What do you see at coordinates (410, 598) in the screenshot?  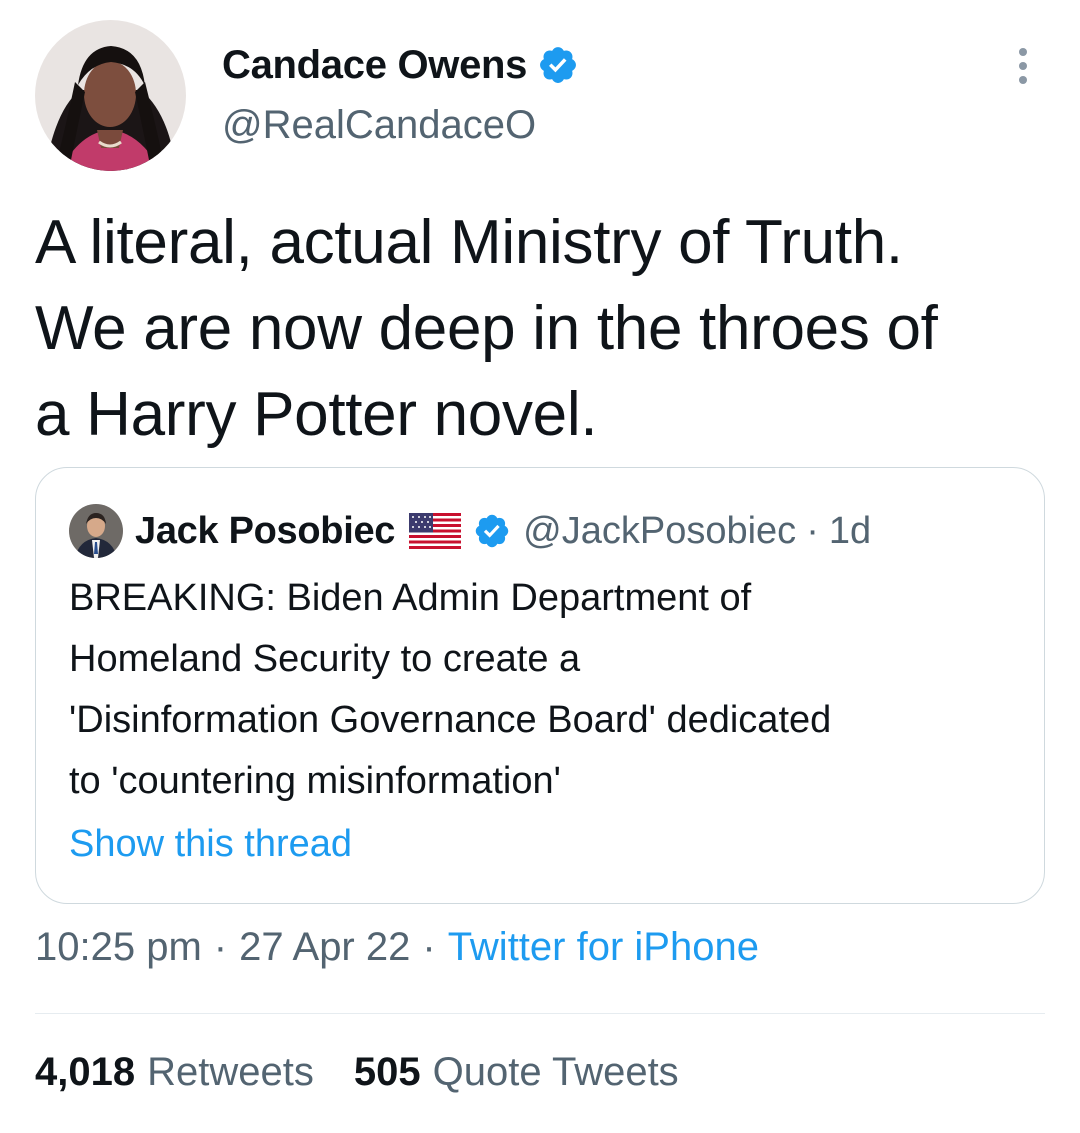 I see `quoted-text-line: BREAKING: Biden Admin Department of` at bounding box center [410, 598].